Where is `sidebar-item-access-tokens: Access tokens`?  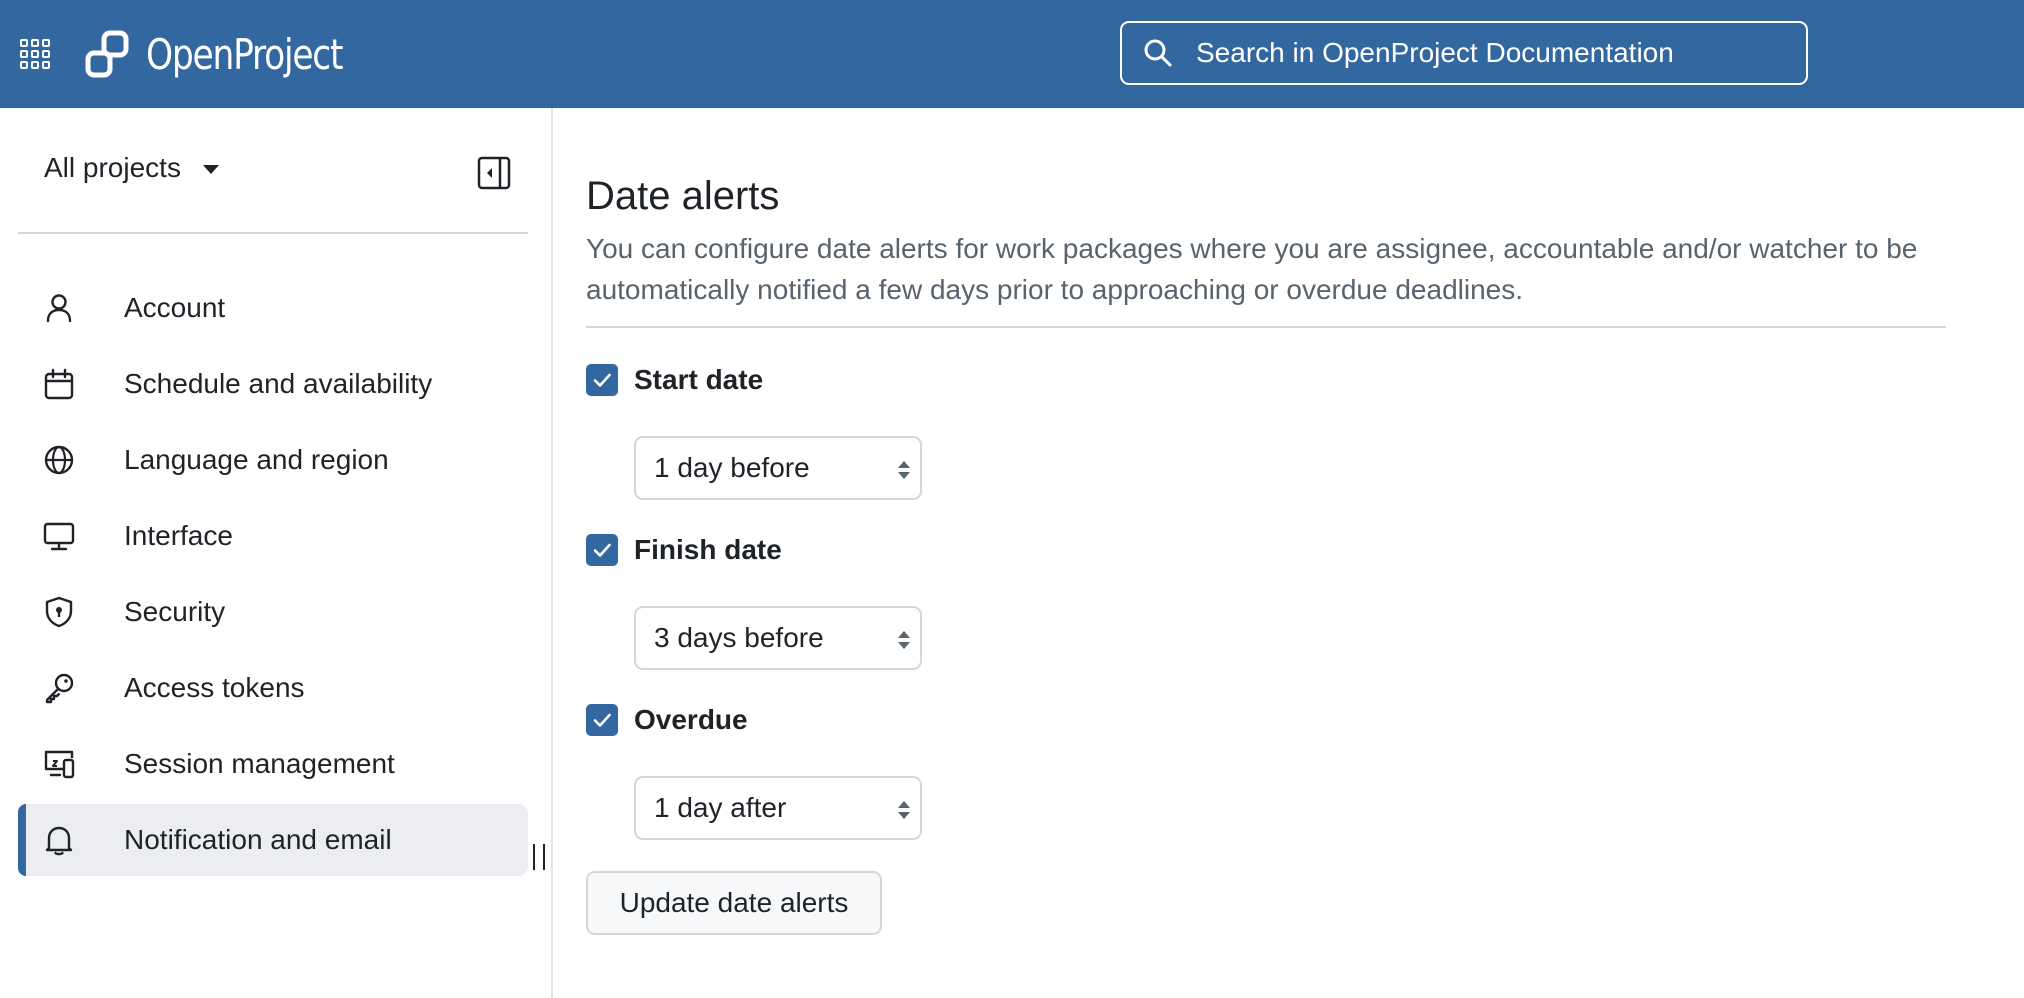
sidebar-item-access-tokens: Access tokens is located at coordinates (273, 688).